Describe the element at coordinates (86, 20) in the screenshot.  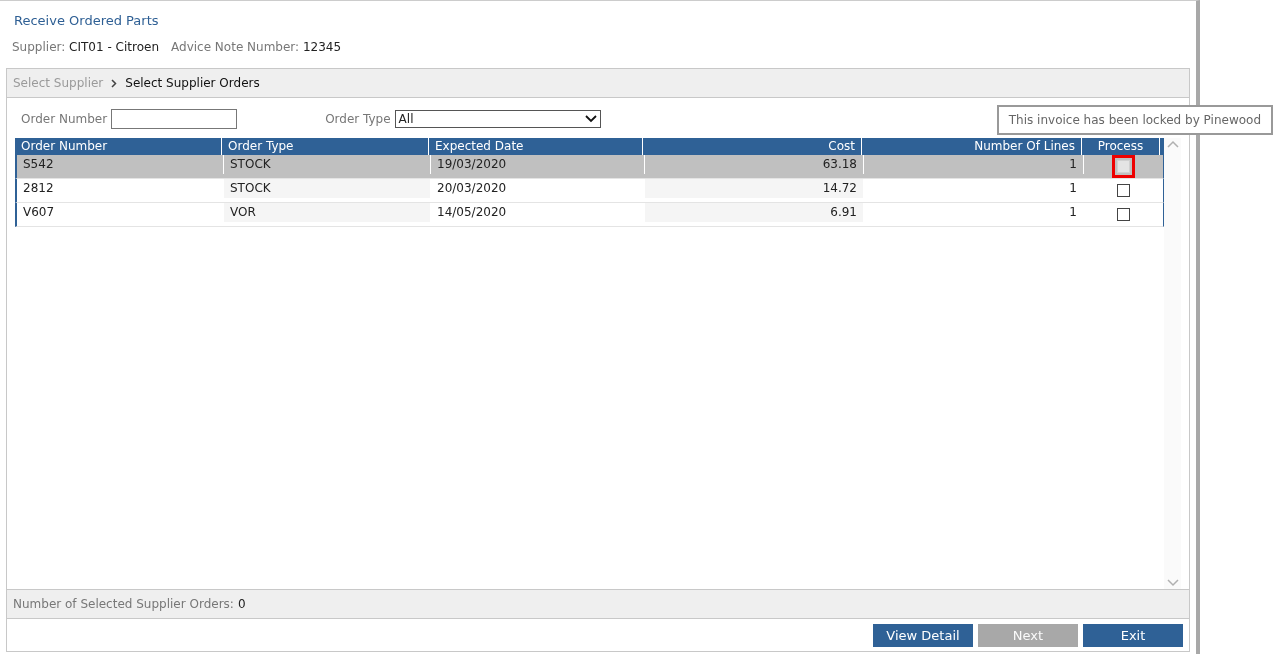
I see `page-title: Receive Ordered Parts` at that location.